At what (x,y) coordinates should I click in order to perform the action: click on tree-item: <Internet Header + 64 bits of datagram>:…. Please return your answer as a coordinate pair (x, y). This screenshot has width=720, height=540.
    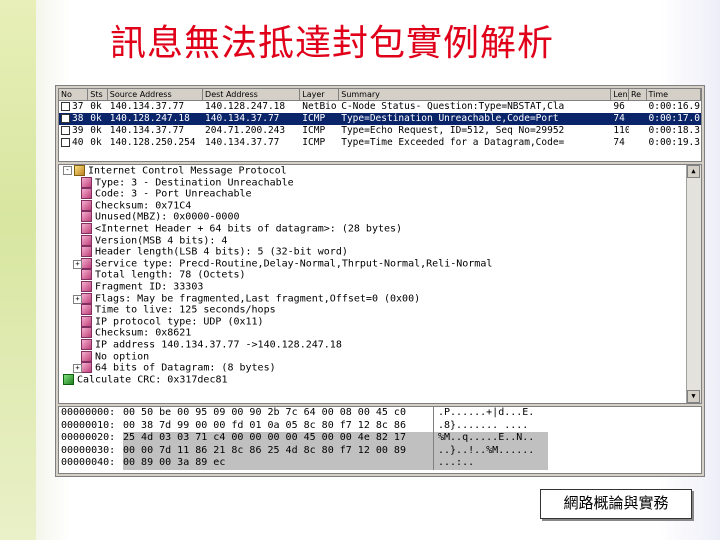
    Looking at the image, I should click on (373, 228).